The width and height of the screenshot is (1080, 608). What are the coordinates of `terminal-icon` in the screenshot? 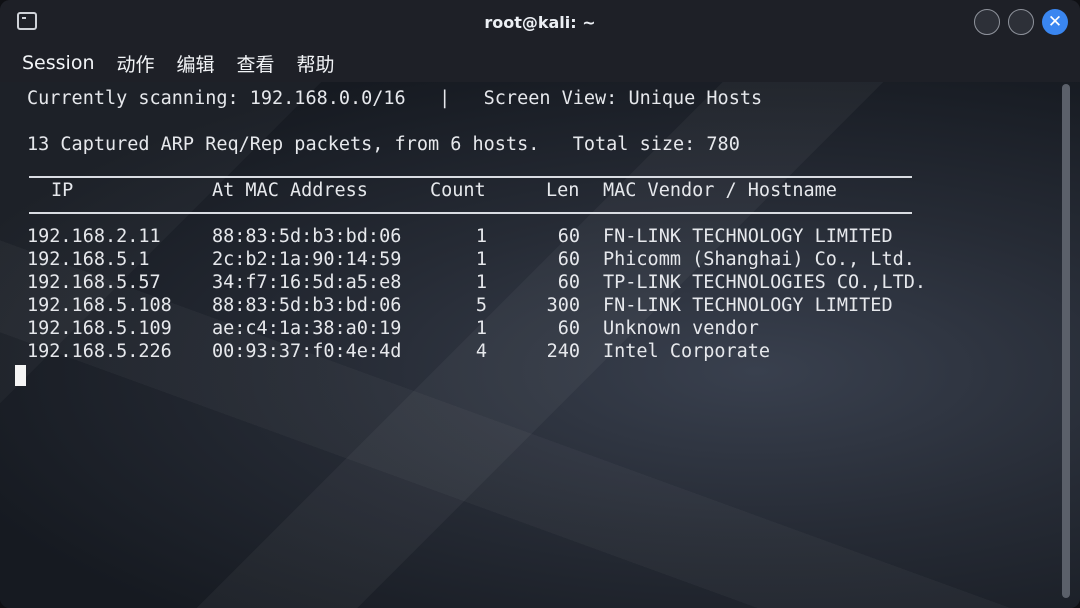 It's located at (27, 21).